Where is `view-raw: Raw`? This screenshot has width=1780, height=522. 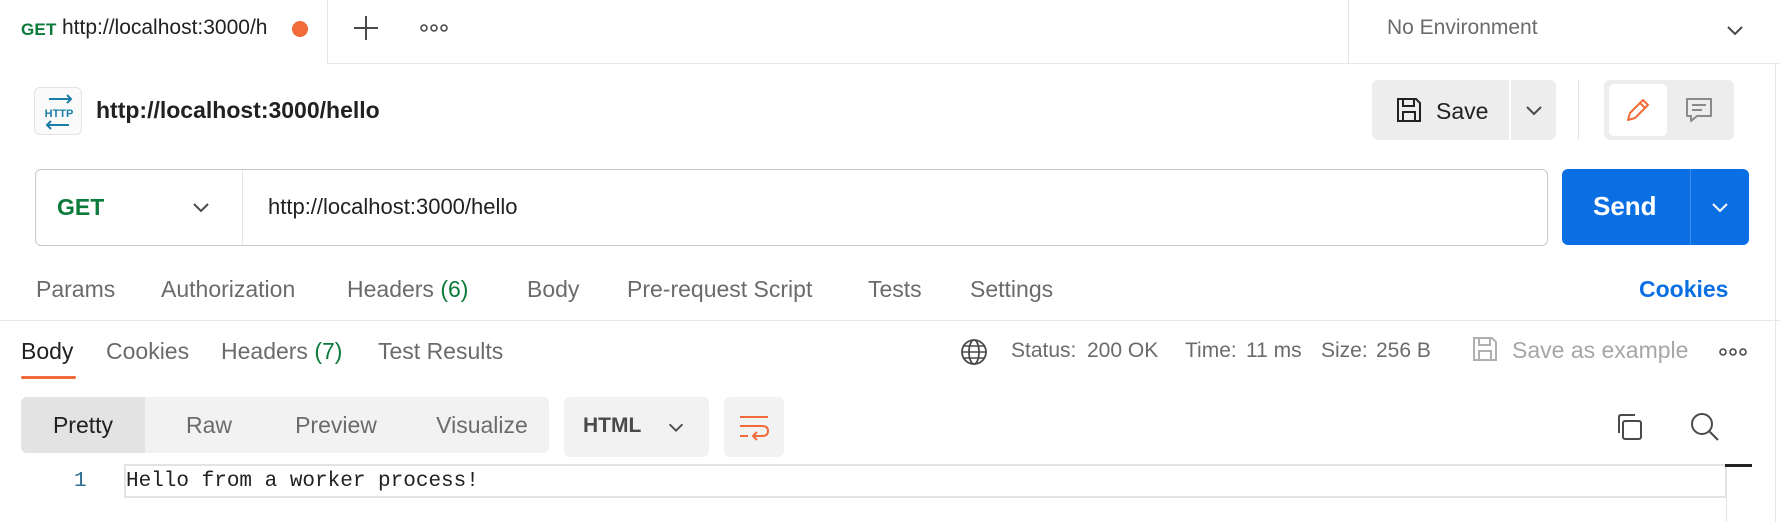
view-raw: Raw is located at coordinates (209, 425).